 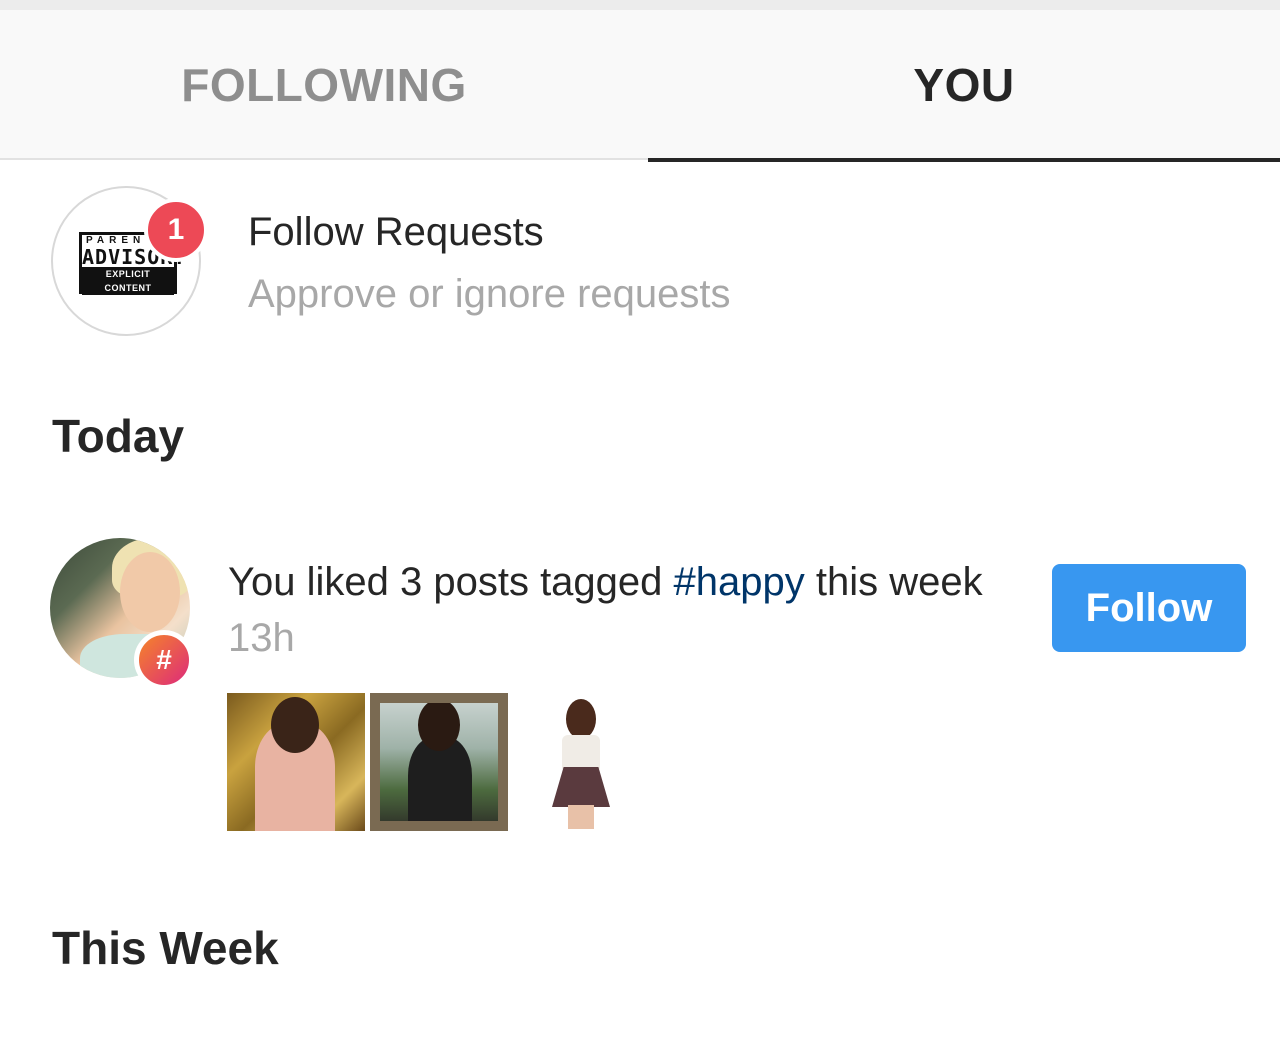 What do you see at coordinates (128, 281) in the screenshot?
I see `logo-line-3: EXPLICIT CONTENT` at bounding box center [128, 281].